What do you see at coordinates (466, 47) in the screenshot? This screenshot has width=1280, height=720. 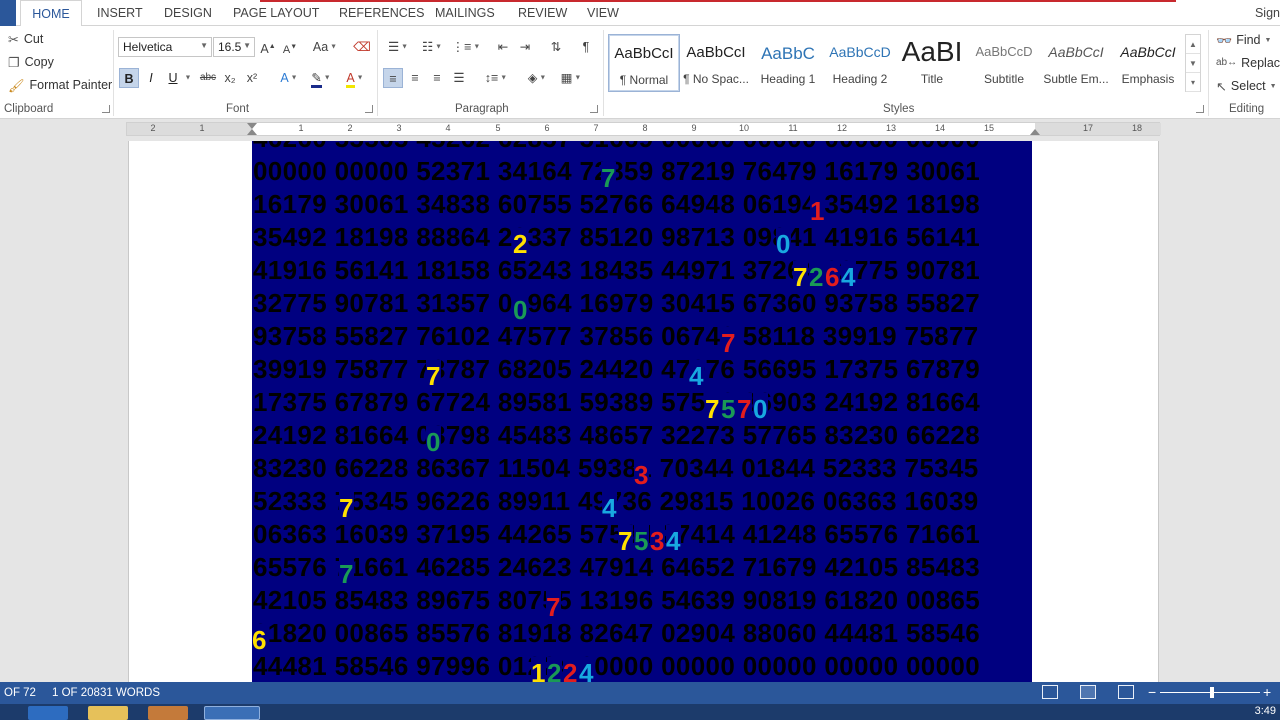 I see `multilevel-list-button: ⋮≡ ▼` at bounding box center [466, 47].